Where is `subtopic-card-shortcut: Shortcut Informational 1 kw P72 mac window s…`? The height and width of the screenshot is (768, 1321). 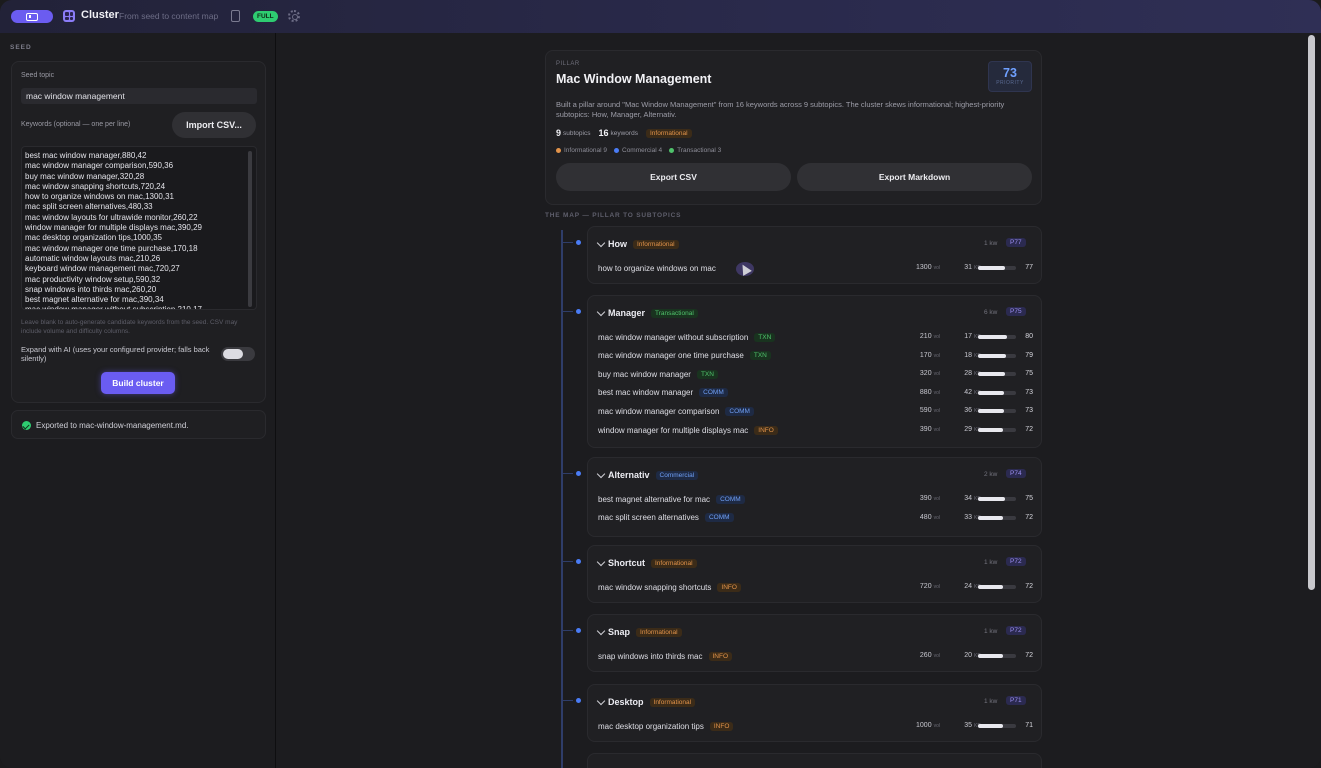
subtopic-card-shortcut: Shortcut Informational 1 kw P72 mac window s… is located at coordinates (814, 574).